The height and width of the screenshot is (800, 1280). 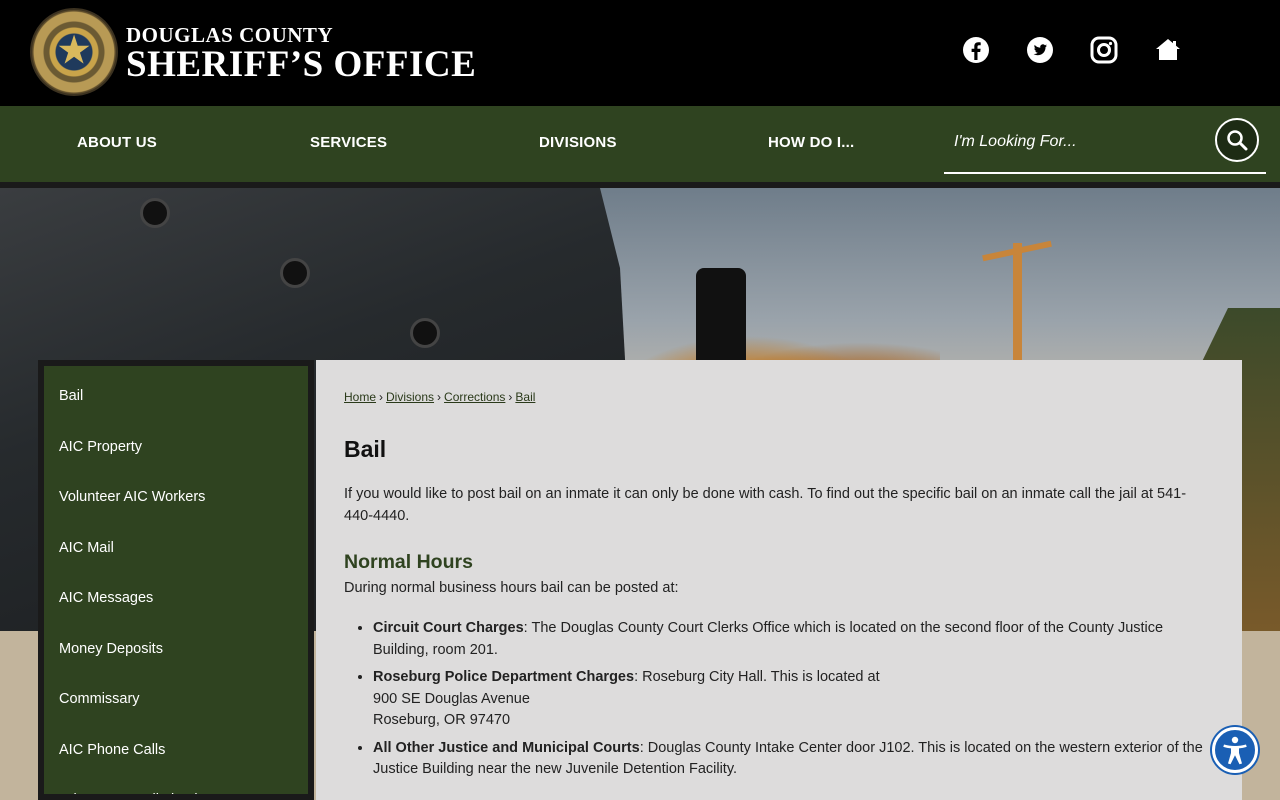 I want to click on address-city: Roseburg, OR 97470, so click(x=442, y=720).